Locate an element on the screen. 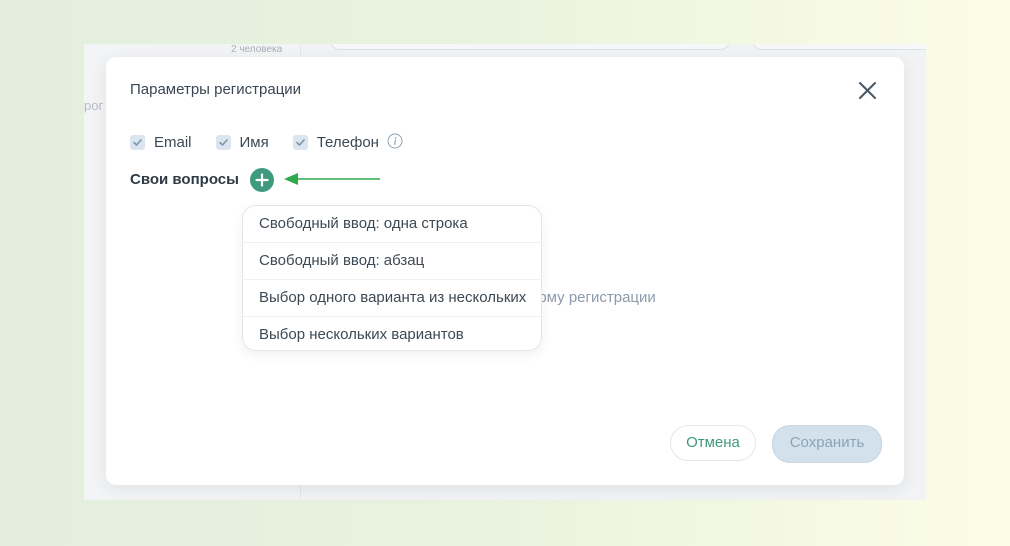 Image resolution: width=1010 pixels, height=546 pixels. modal-title: Параметры регистрации is located at coordinates (216, 89).